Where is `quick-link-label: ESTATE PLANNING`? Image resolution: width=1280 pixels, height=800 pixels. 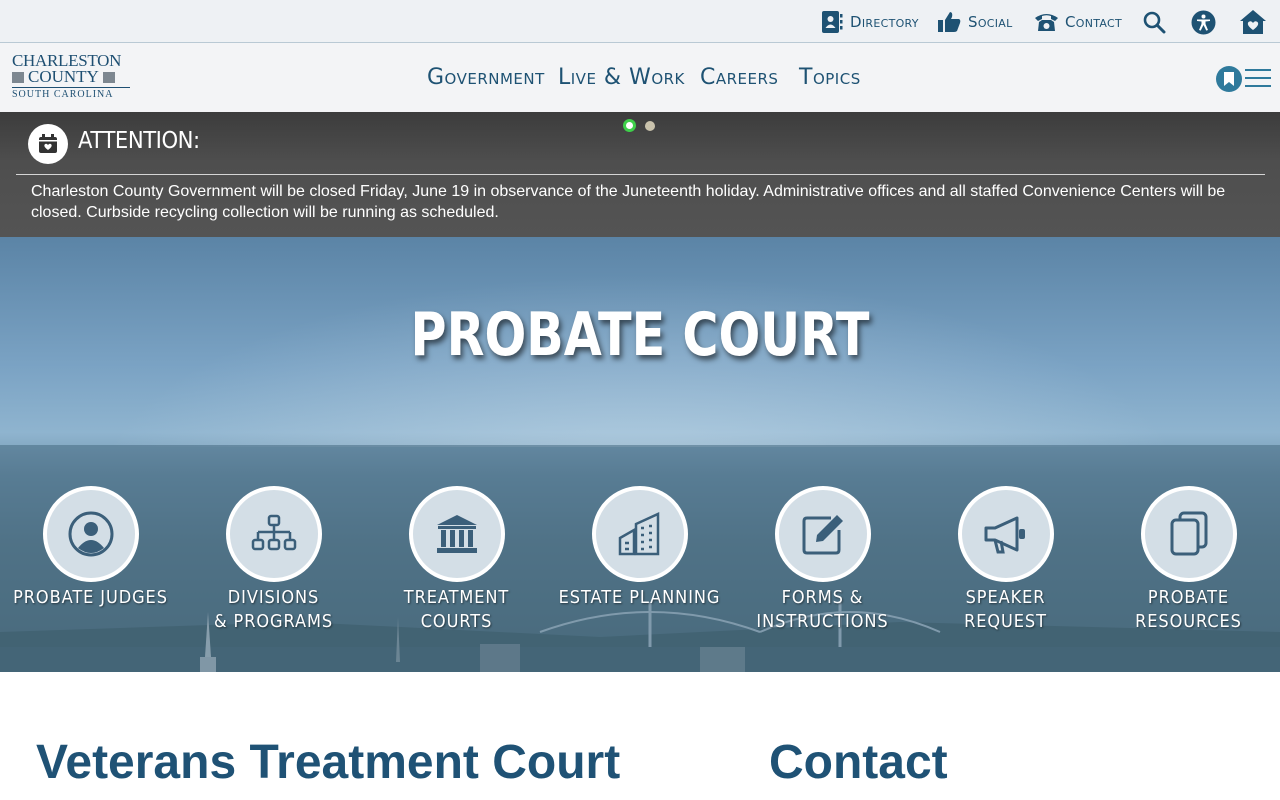
quick-link-label: ESTATE PLANNING is located at coordinates (639, 598).